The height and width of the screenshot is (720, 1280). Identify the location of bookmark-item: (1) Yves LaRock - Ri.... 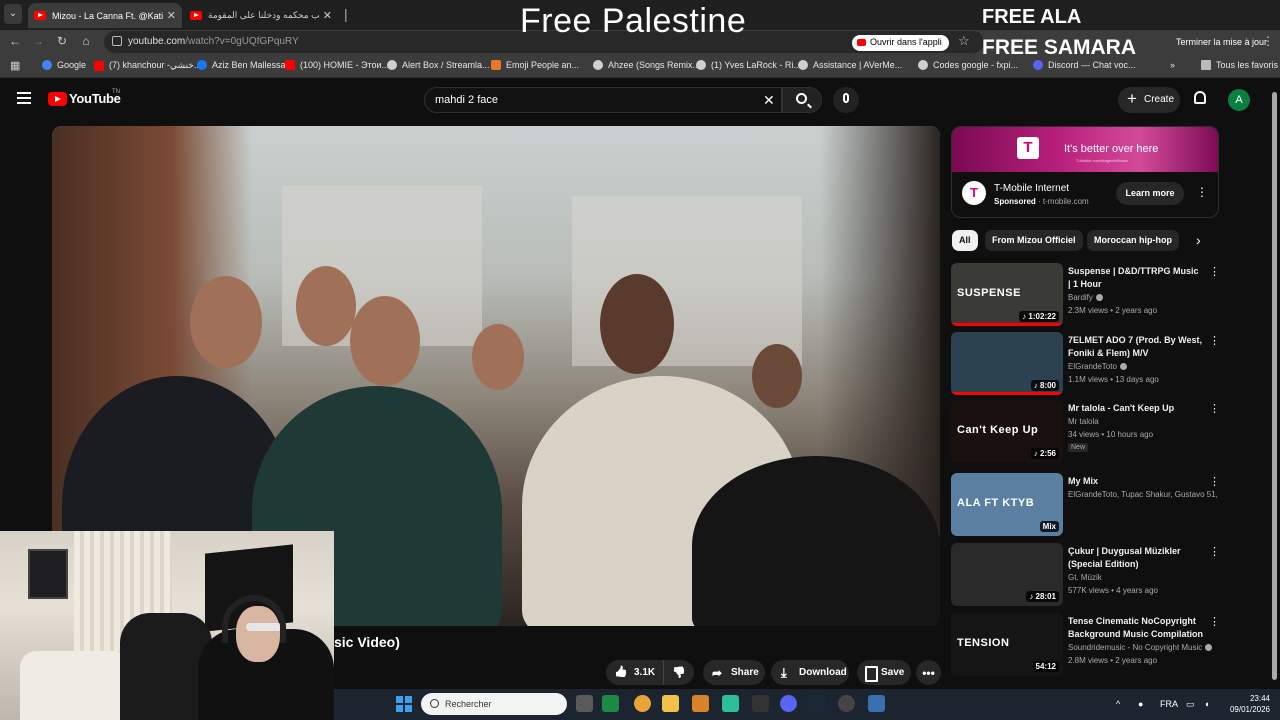
(748, 65).